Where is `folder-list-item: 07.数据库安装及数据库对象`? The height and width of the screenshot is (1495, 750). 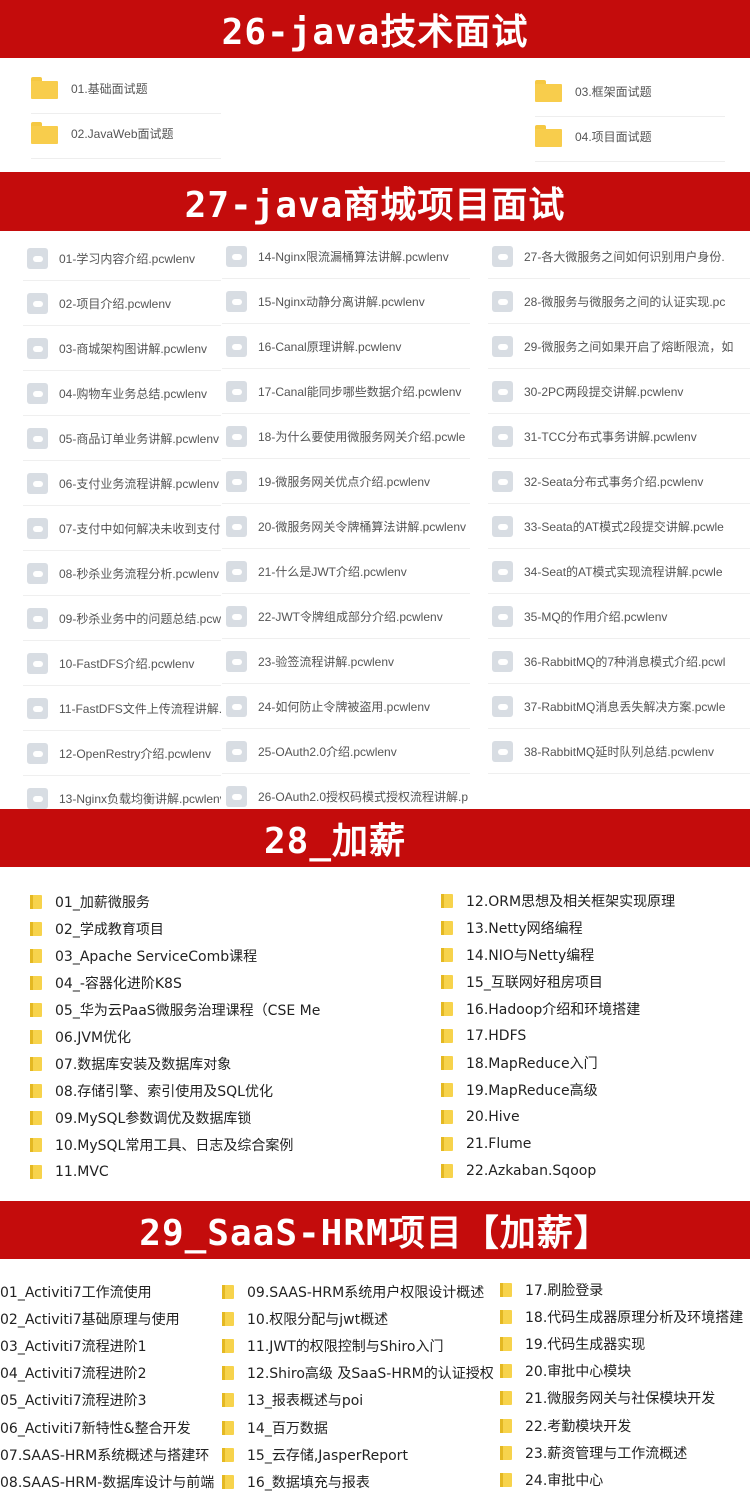
folder-list-item: 07.数据库安装及数据库对象 is located at coordinates (230, 1063).